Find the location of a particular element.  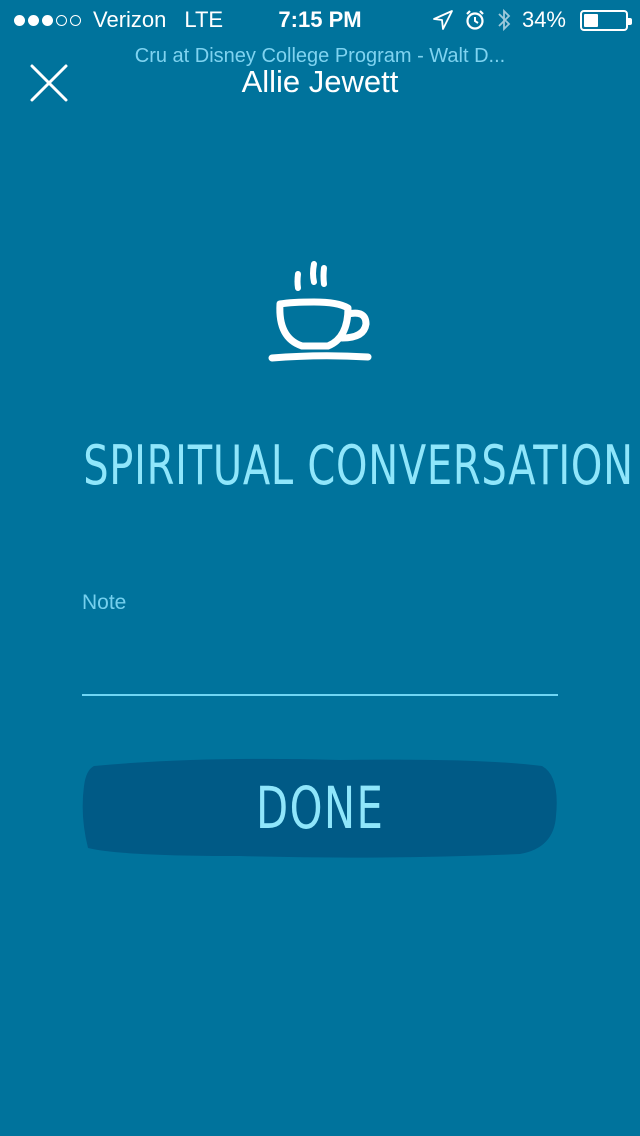

nav-title: Allie Jewett is located at coordinates (320, 81).